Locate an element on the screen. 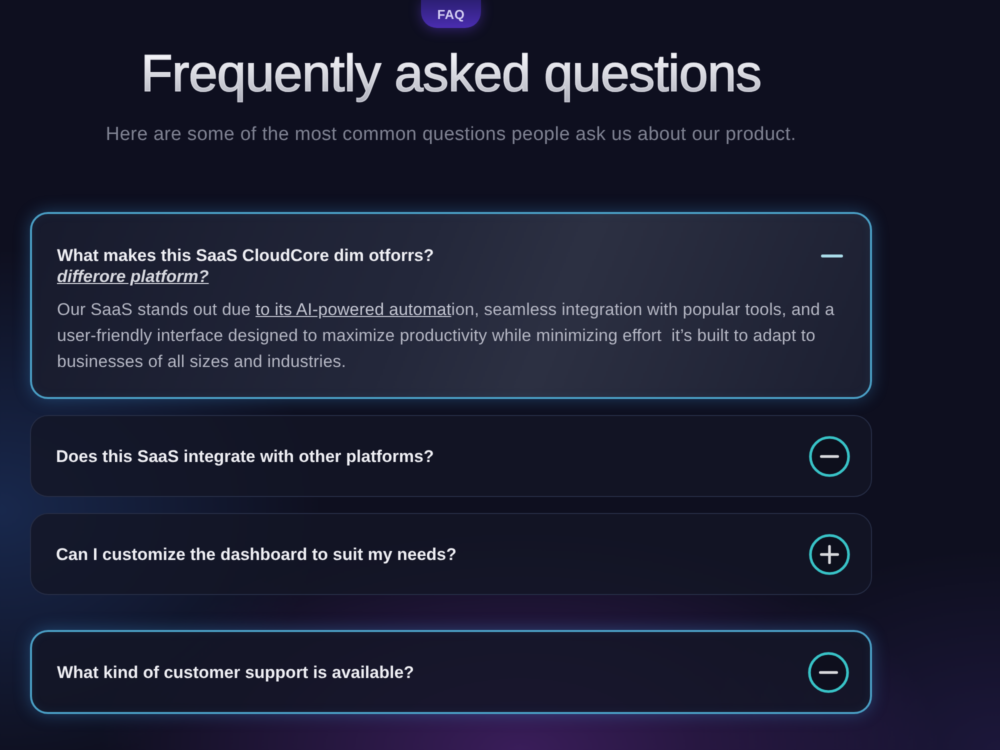  faq-card: Does this SaaS integrate with other platforms? is located at coordinates (451, 456).